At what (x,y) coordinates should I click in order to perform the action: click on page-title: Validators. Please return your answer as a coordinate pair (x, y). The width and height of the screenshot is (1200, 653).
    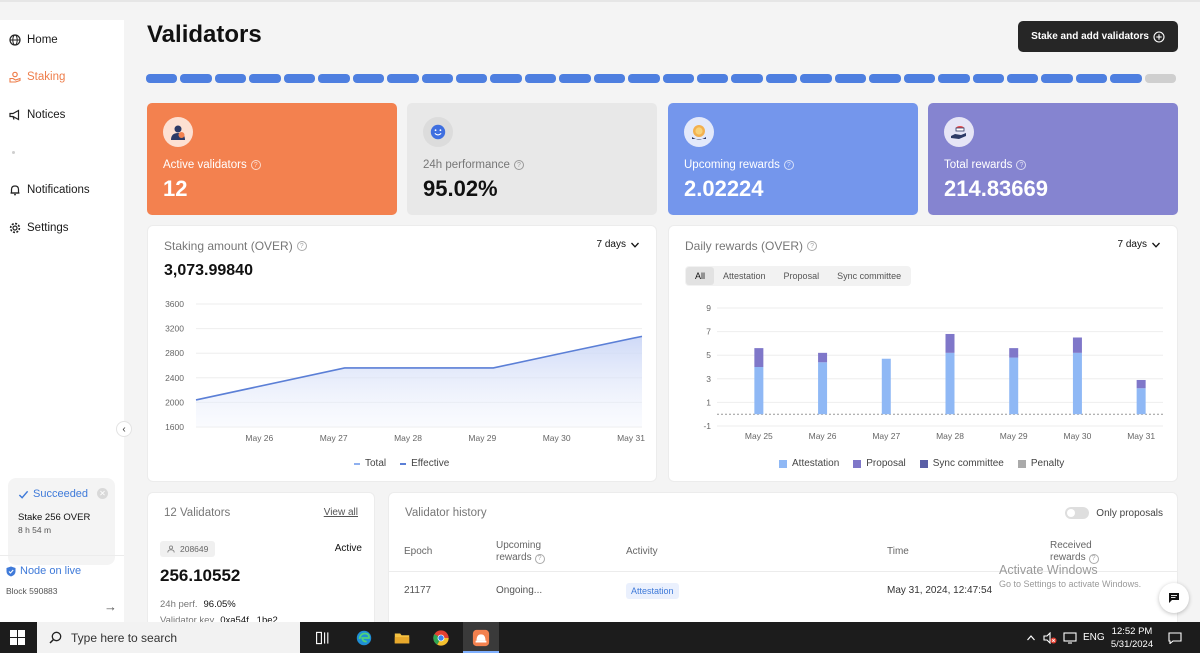
    Looking at the image, I should click on (204, 34).